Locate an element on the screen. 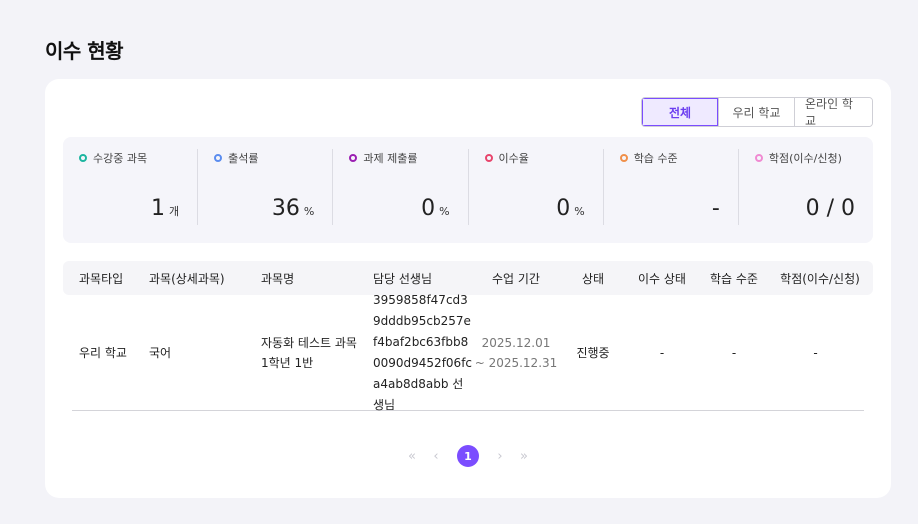 The image size is (918, 524). col-header-credits: 학점(이수/신청) is located at coordinates (820, 278).